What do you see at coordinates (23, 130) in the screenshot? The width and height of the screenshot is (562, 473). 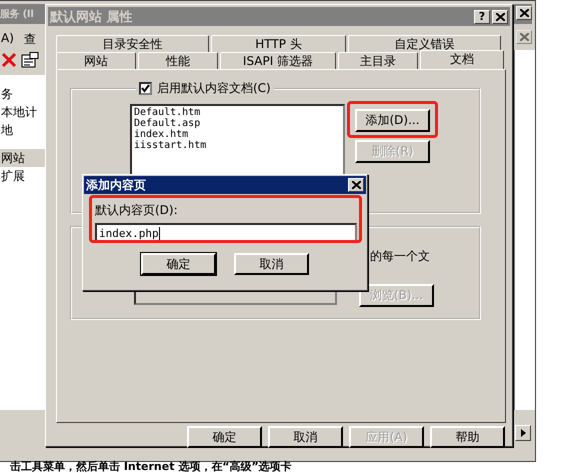 I see `tree-item: 地` at bounding box center [23, 130].